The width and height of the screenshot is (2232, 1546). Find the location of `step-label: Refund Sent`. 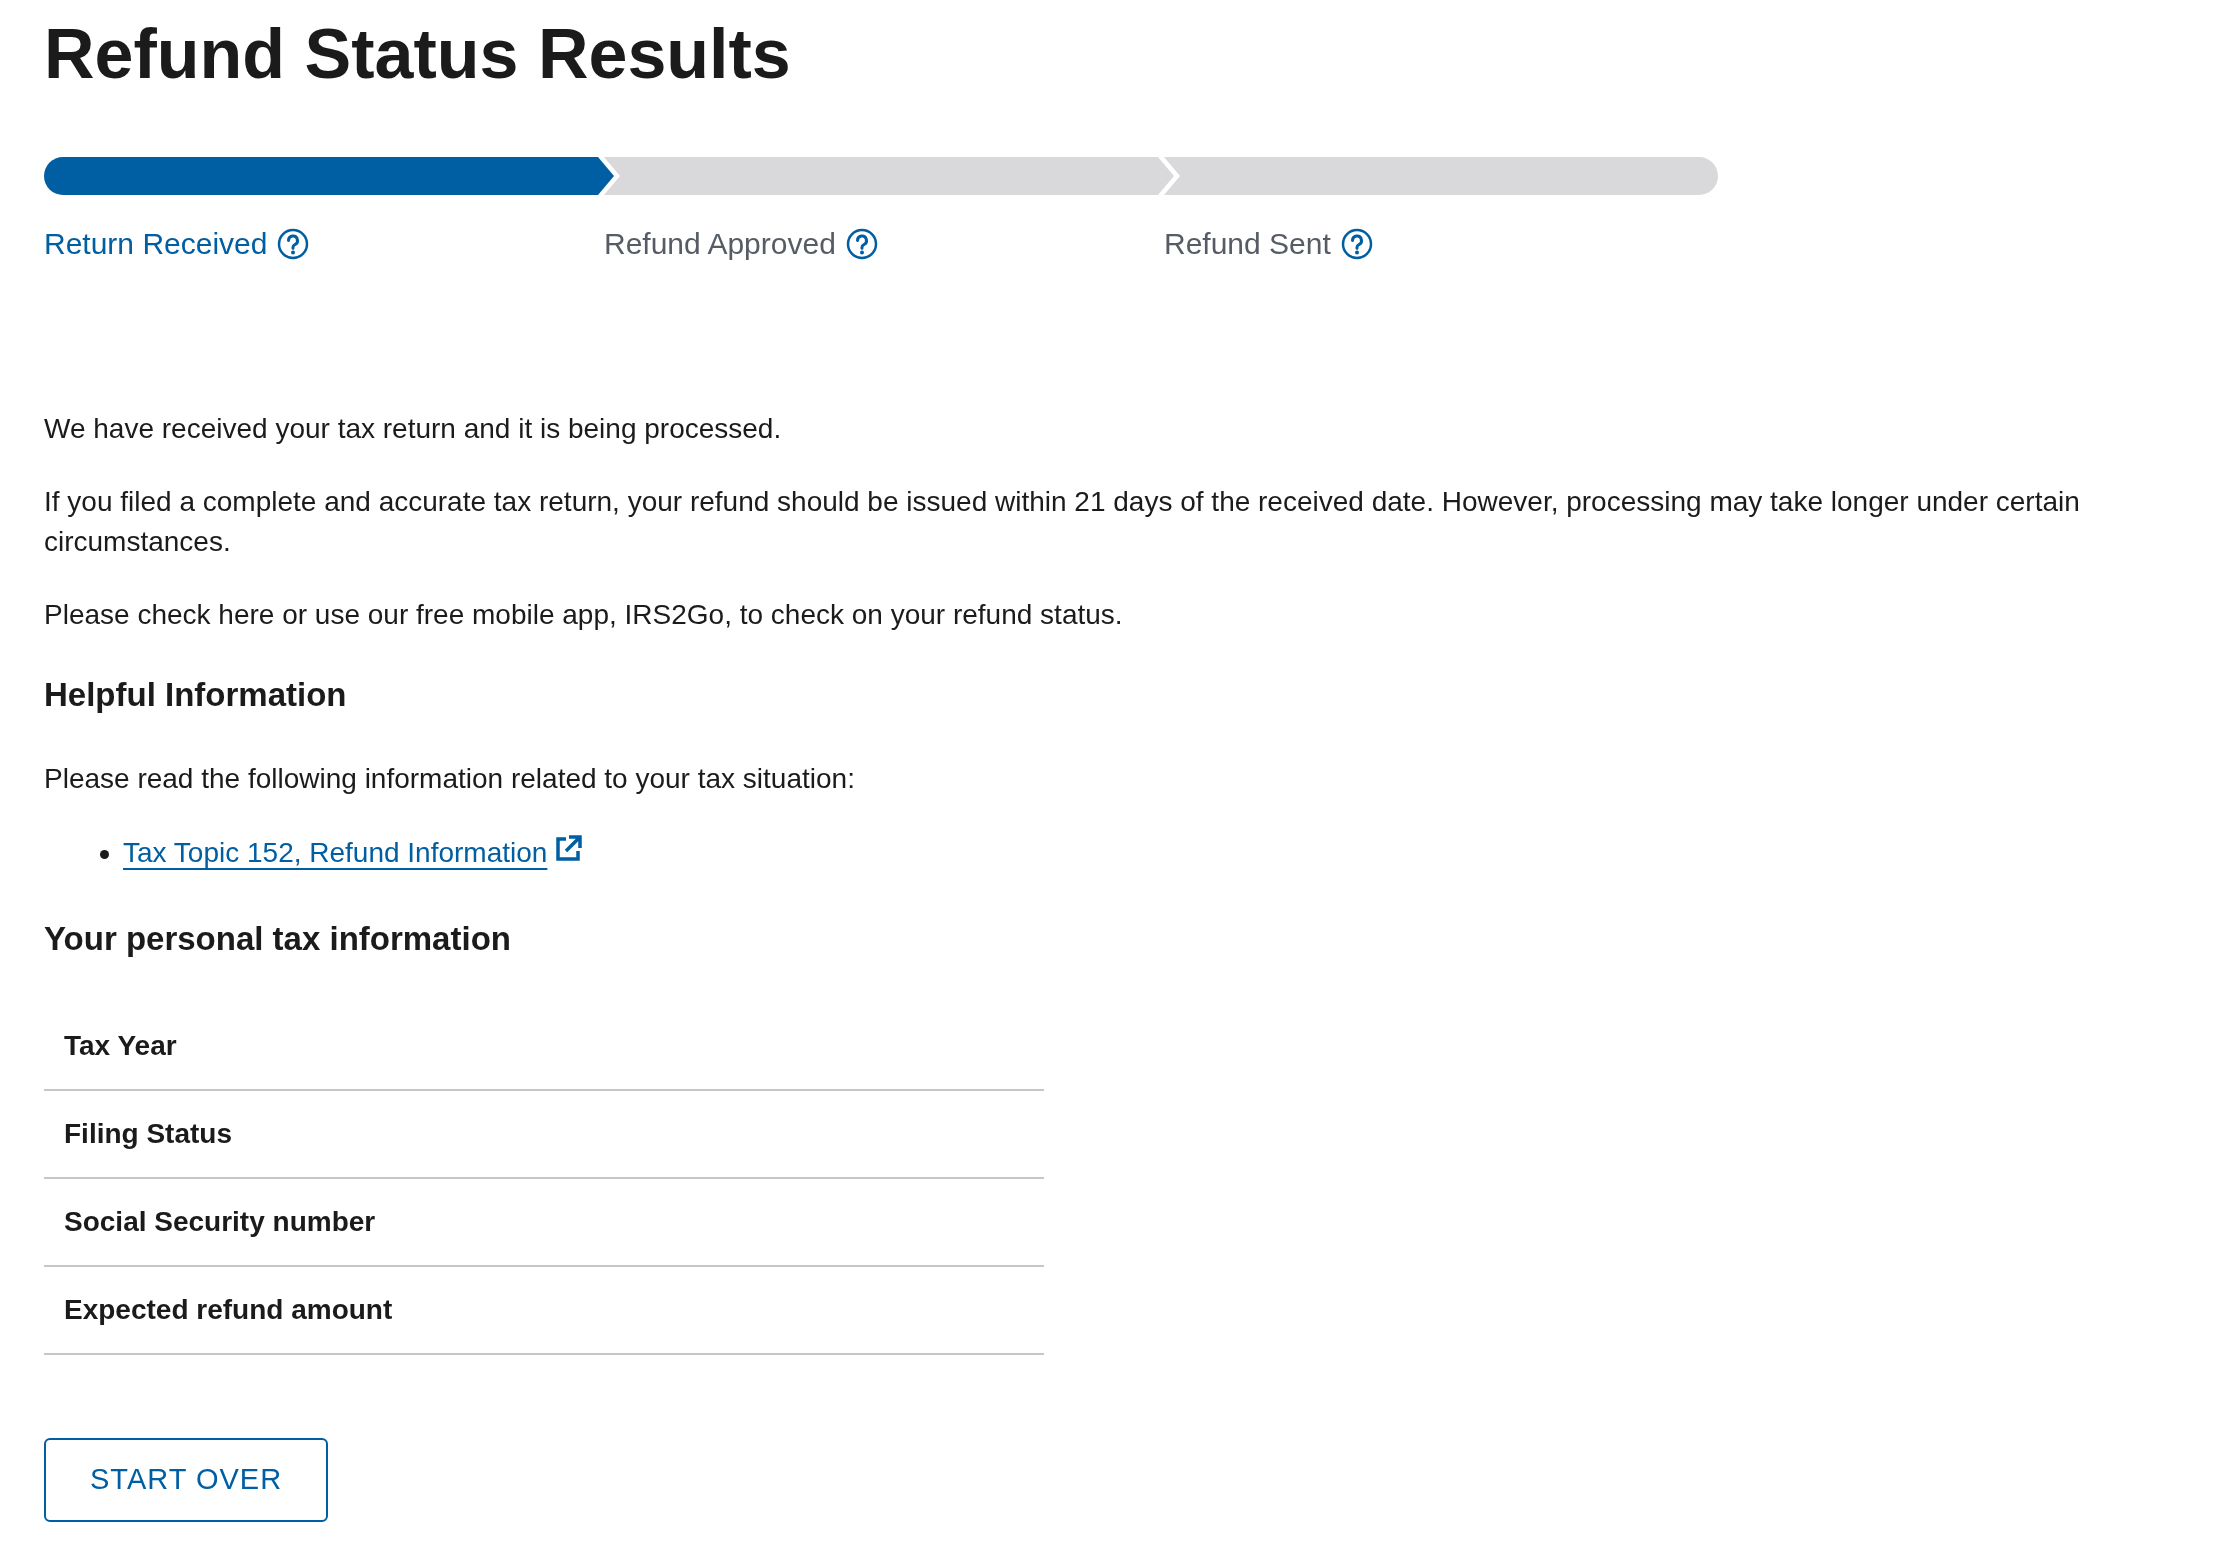

step-label: Refund Sent is located at coordinates (1247, 244).